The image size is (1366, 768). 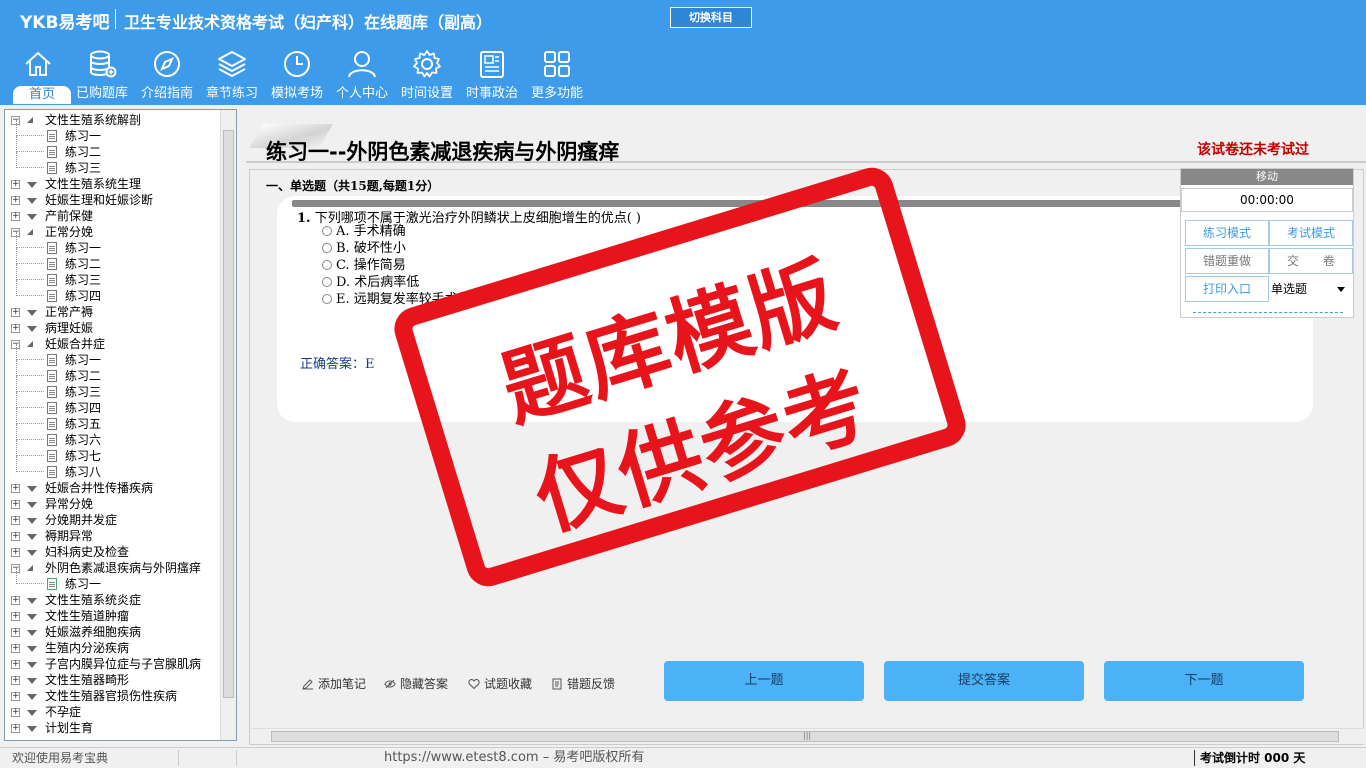 I want to click on nav-guide-label: 介绍指南, so click(x=166, y=93).